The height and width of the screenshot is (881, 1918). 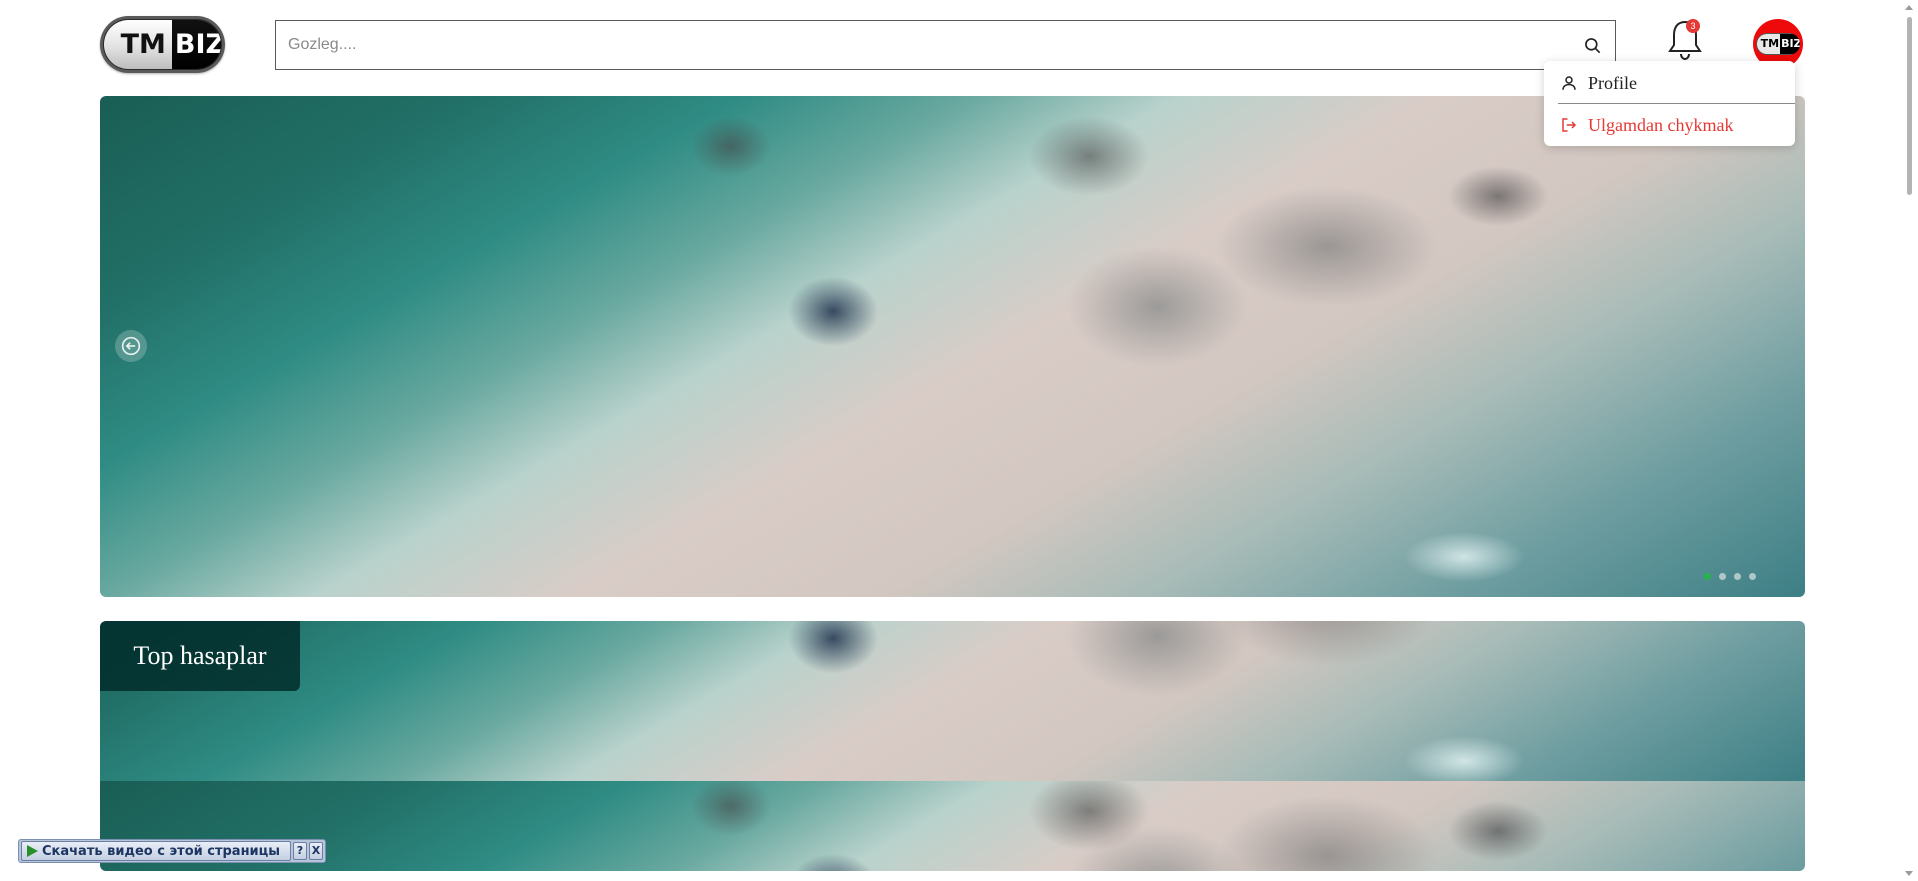 What do you see at coordinates (1676, 103) in the screenshot?
I see `menu-divider` at bounding box center [1676, 103].